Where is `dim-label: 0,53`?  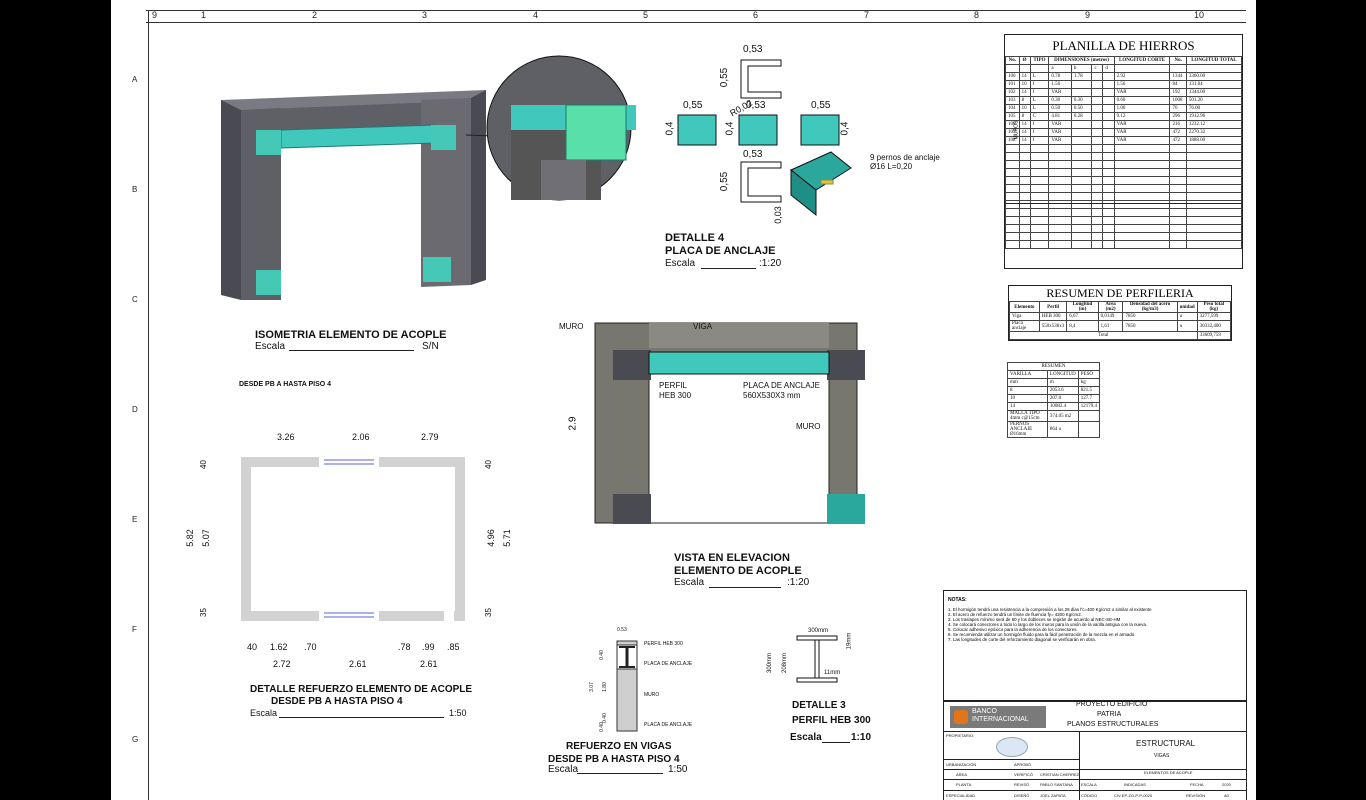
dim-label: 0,53 is located at coordinates (753, 154).